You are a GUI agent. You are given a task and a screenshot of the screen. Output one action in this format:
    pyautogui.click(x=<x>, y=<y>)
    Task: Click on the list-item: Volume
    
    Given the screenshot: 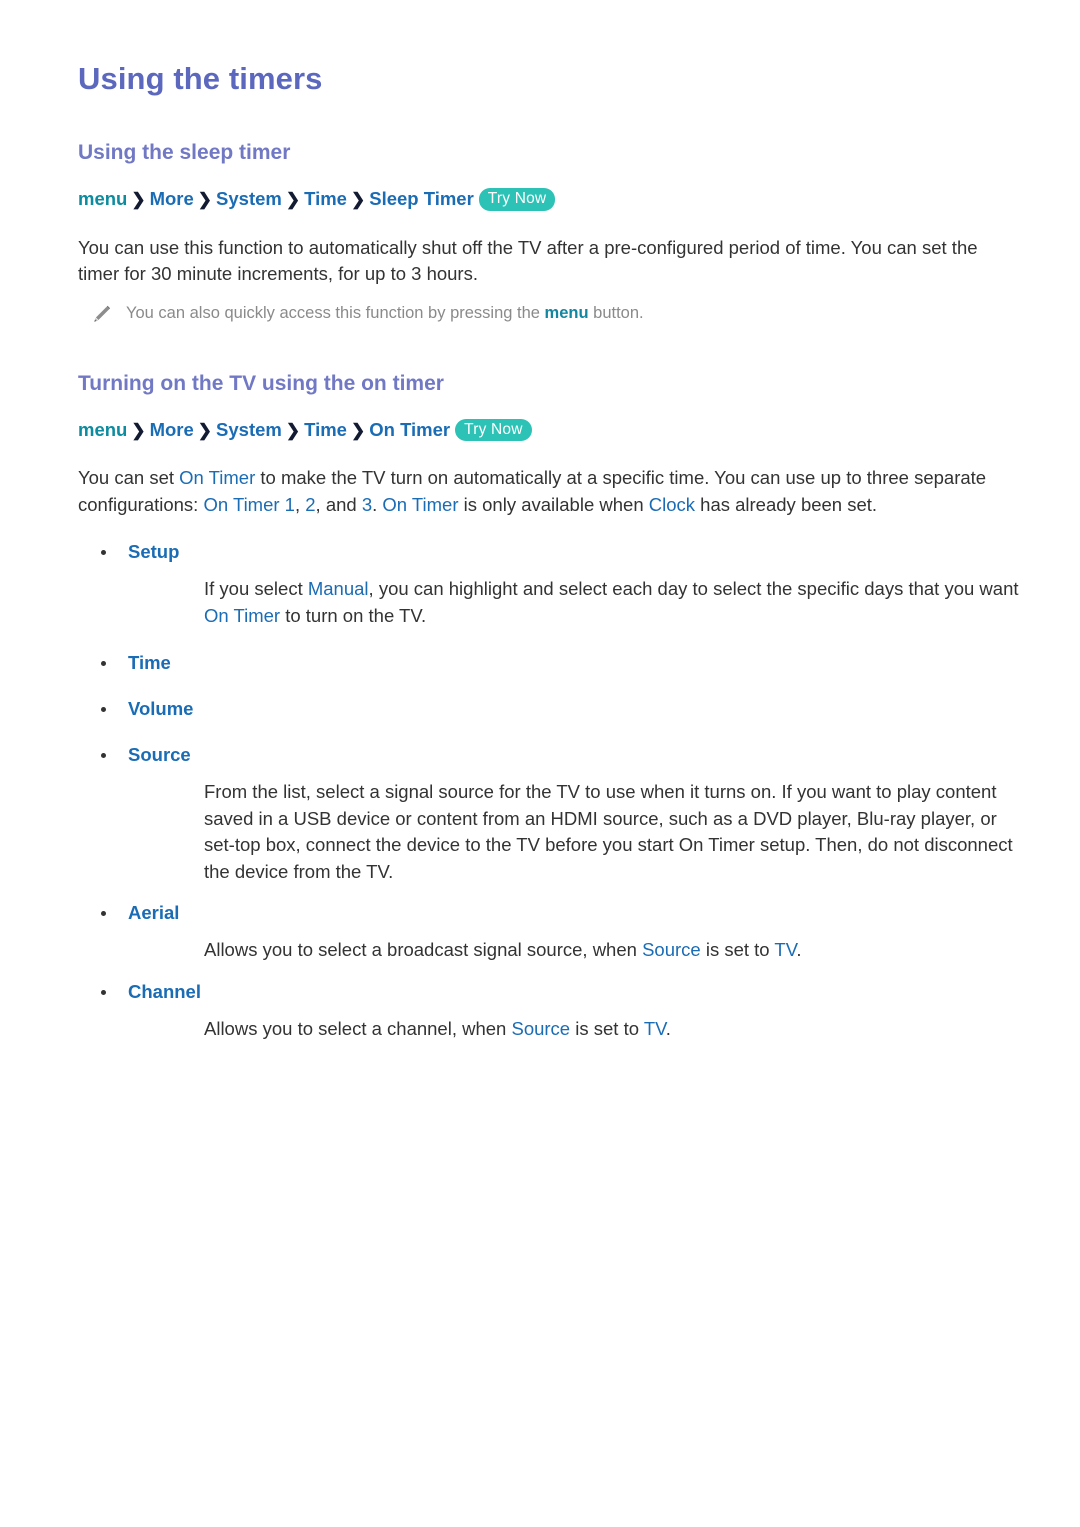 What is the action you would take?
    pyautogui.click(x=549, y=709)
    